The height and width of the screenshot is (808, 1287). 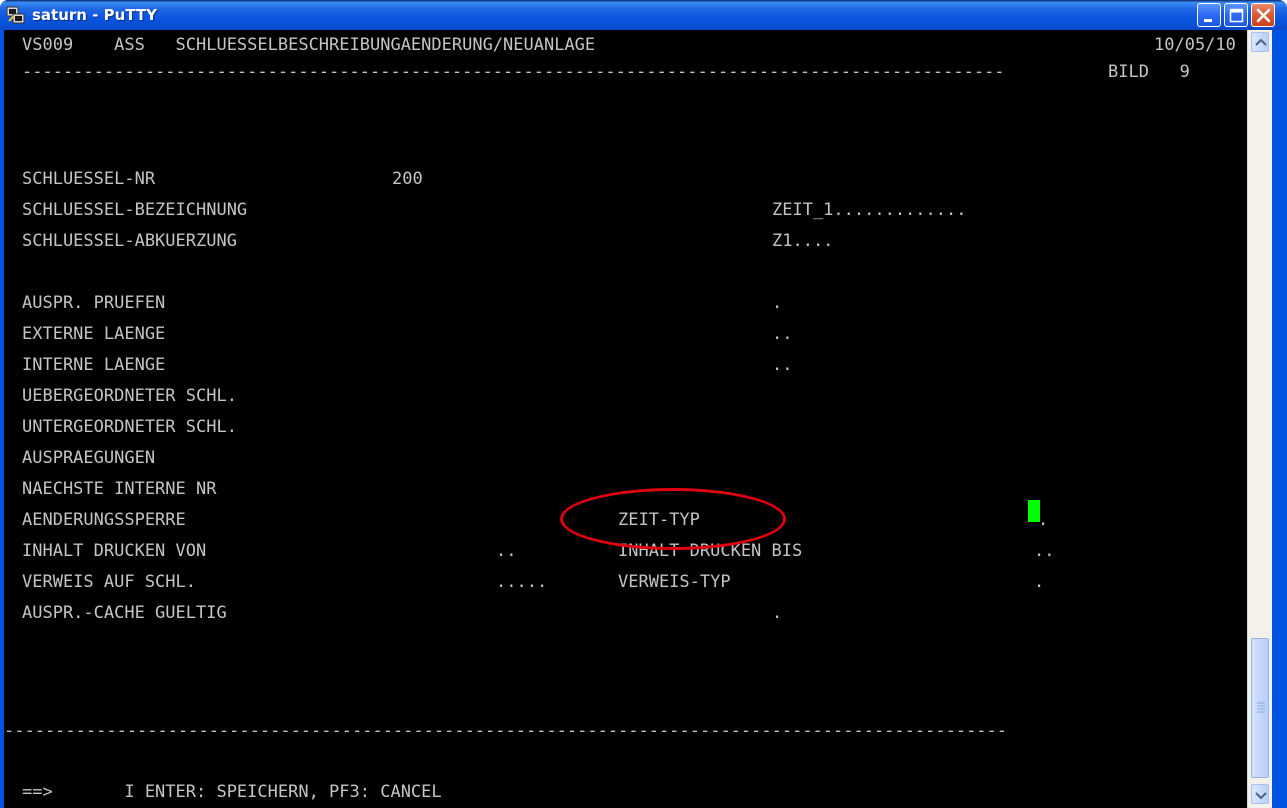 What do you see at coordinates (1043, 520) in the screenshot?
I see `zeit-typ-field: .` at bounding box center [1043, 520].